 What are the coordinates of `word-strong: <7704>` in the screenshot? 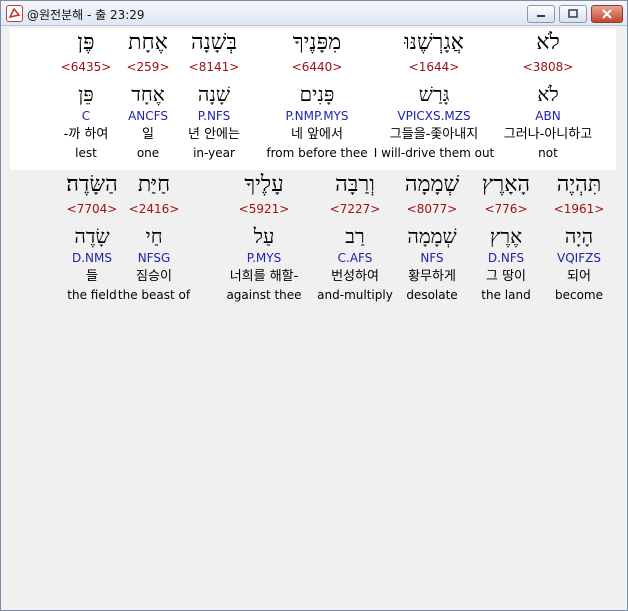 It's located at (92, 209).